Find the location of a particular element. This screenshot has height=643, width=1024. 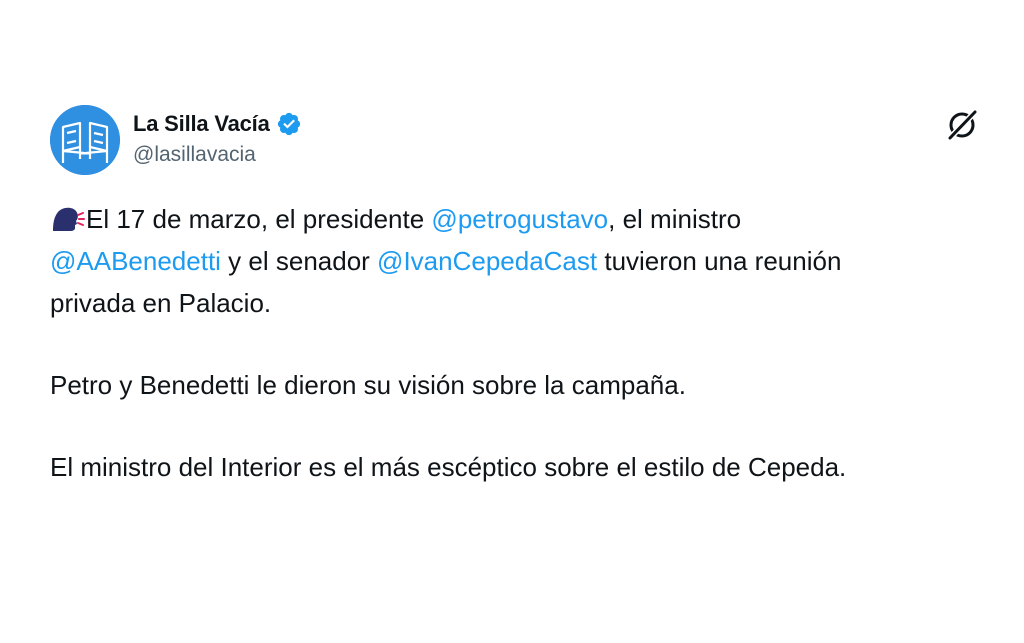

author-names: La Silla Vacía @lasillavacia is located at coordinates (217, 137).